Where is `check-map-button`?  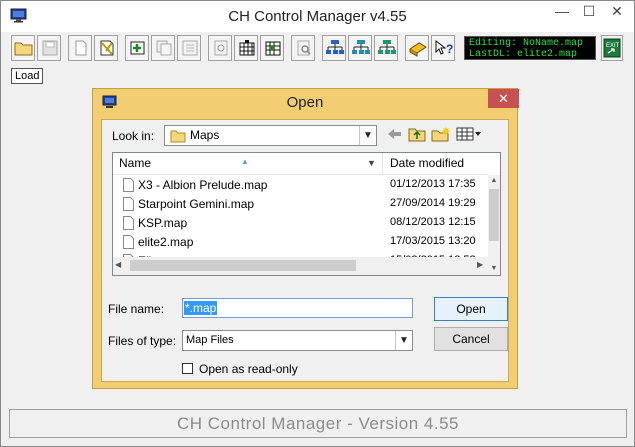 check-map-button is located at coordinates (106, 48).